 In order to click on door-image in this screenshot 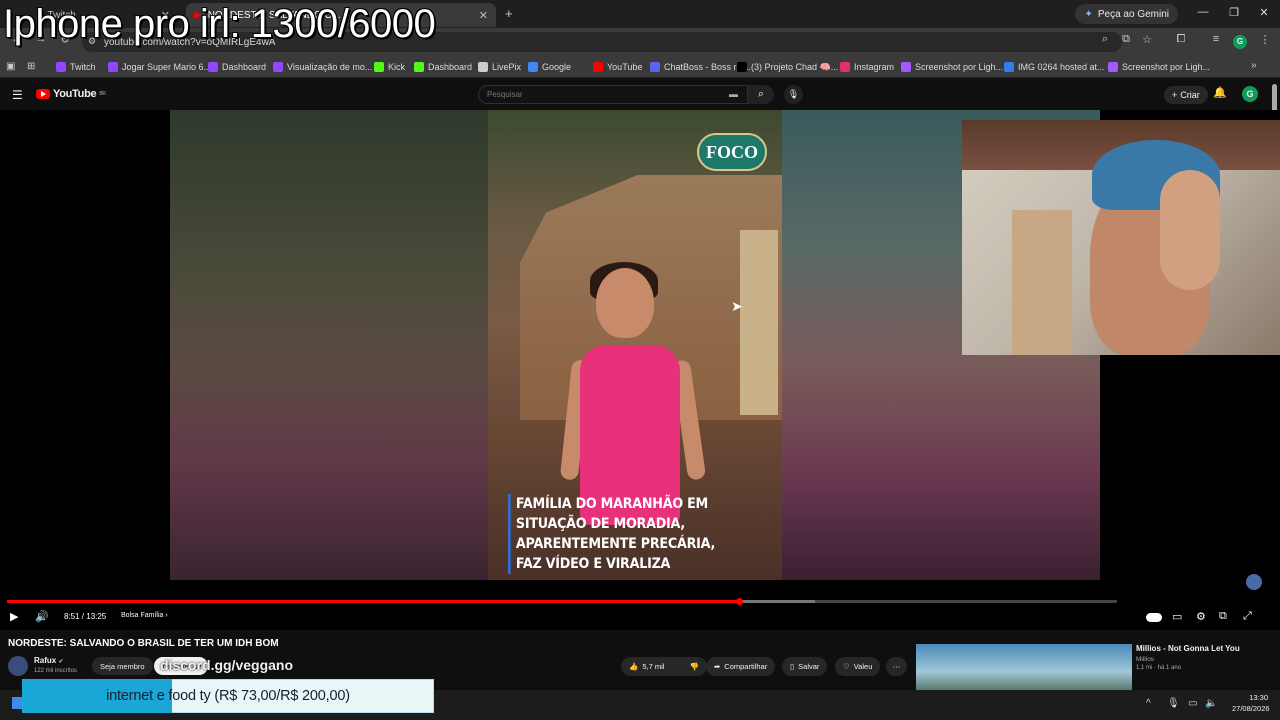, I will do `click(759, 322)`.